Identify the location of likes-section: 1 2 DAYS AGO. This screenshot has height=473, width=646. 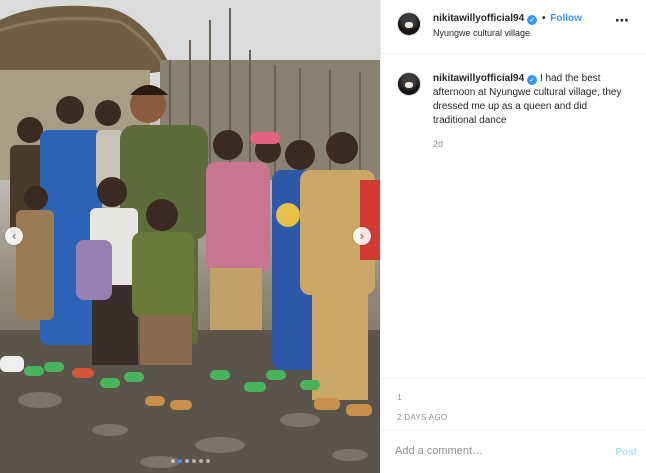
(513, 404).